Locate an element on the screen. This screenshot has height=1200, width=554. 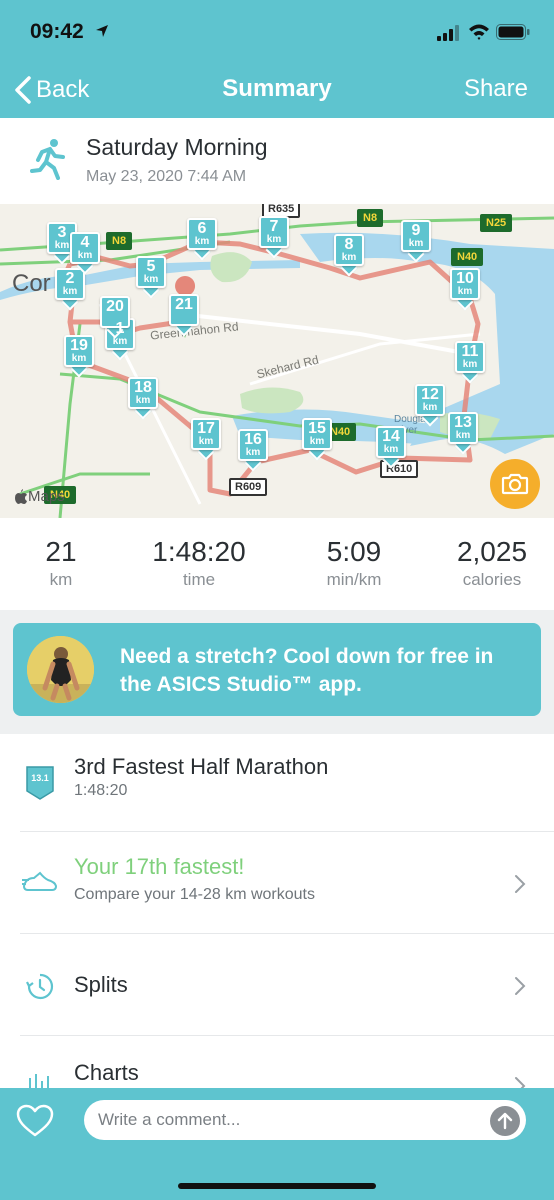
home-indicator is located at coordinates (277, 1186).